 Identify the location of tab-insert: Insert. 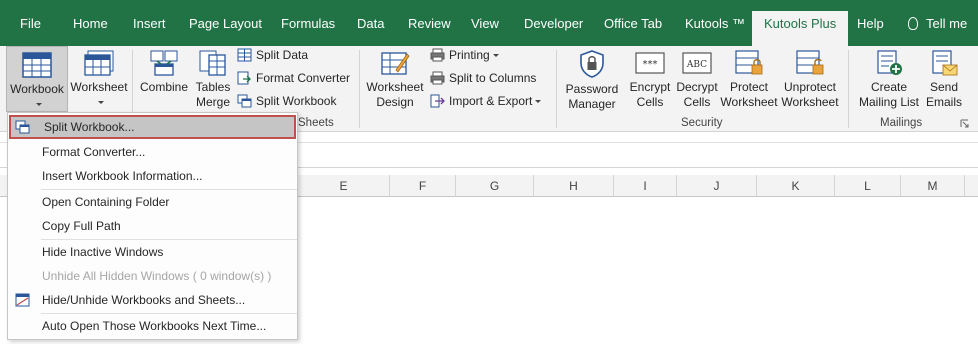
(149, 23).